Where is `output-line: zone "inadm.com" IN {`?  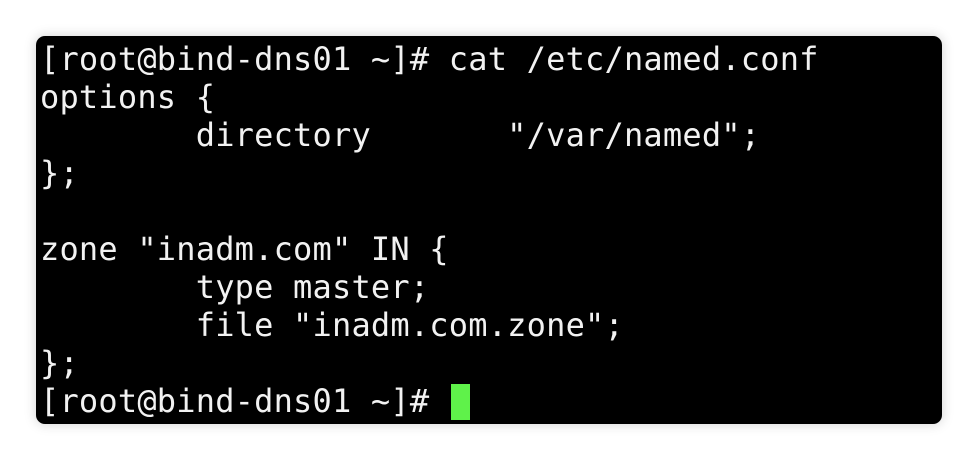 output-line: zone "inadm.com" IN { is located at coordinates (244, 249).